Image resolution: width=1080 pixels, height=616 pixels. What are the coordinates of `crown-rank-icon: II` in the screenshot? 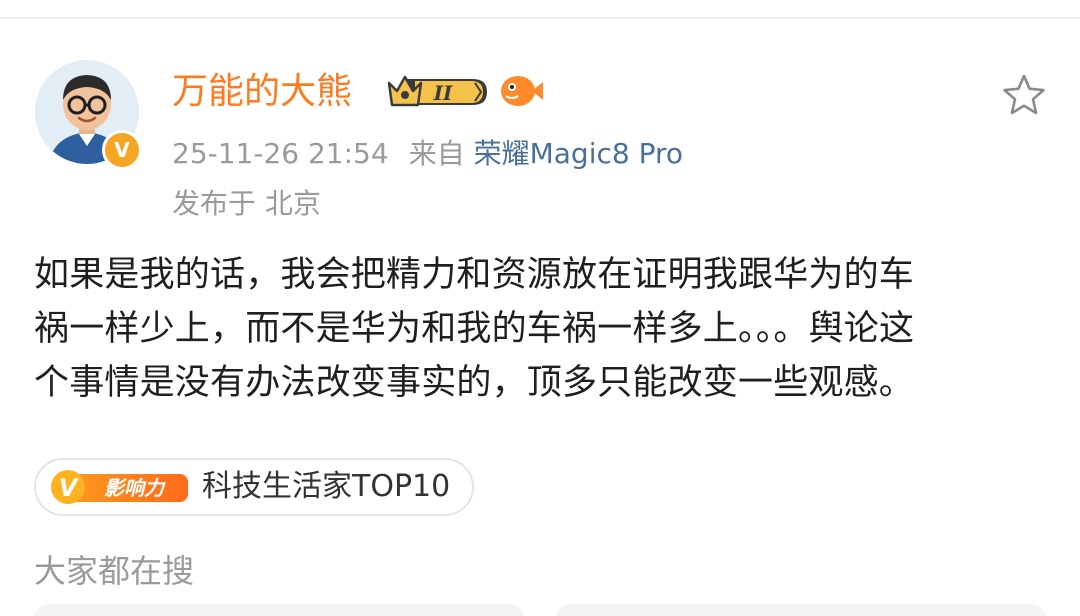 It's located at (438, 92).